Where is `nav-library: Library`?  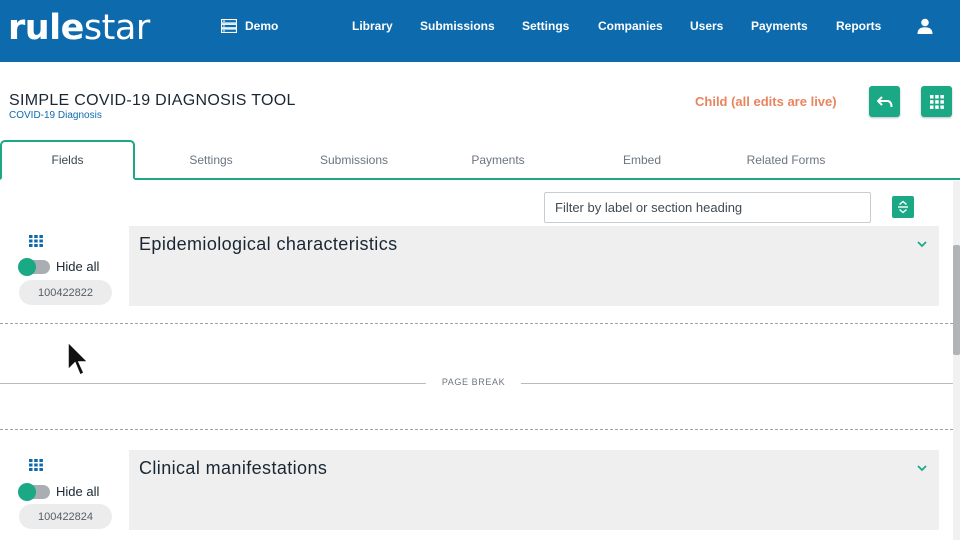 nav-library: Library is located at coordinates (372, 26).